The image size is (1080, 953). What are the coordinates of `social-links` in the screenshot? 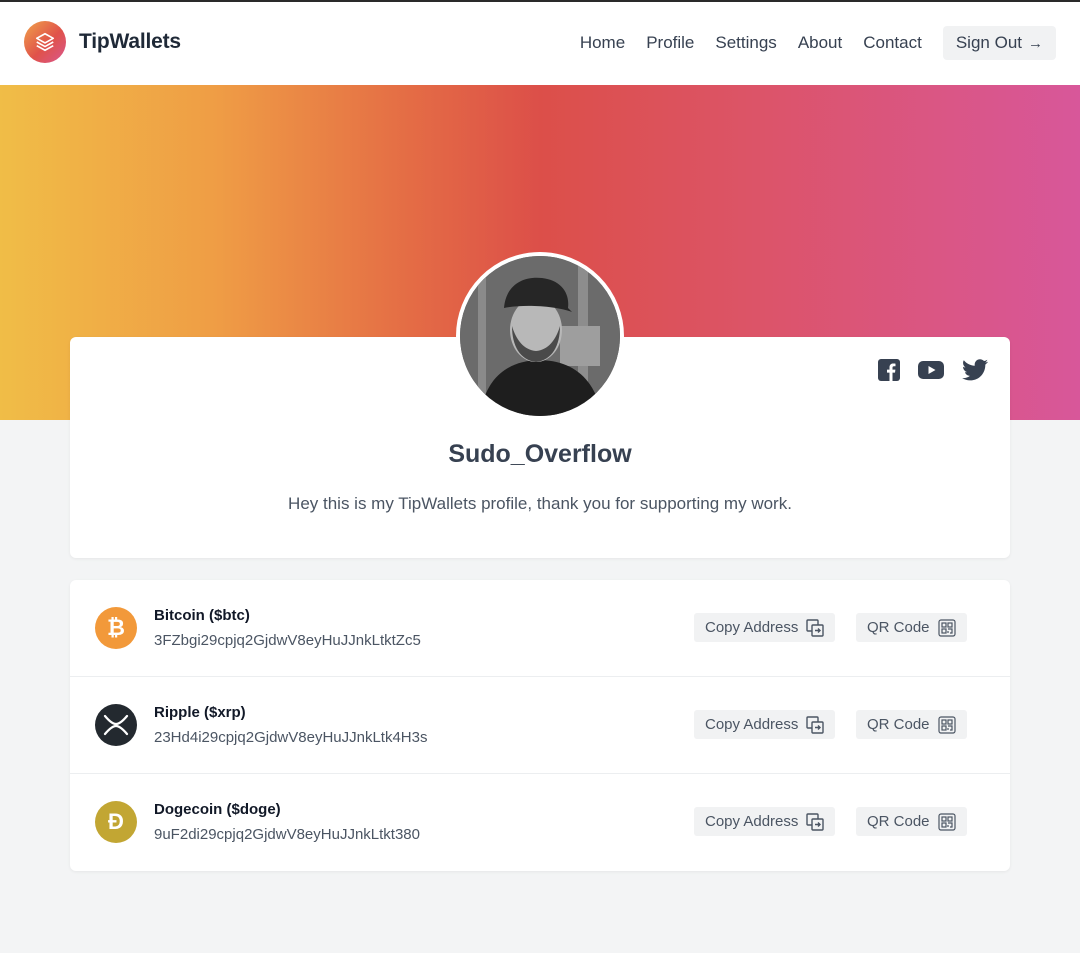 It's located at (924, 370).